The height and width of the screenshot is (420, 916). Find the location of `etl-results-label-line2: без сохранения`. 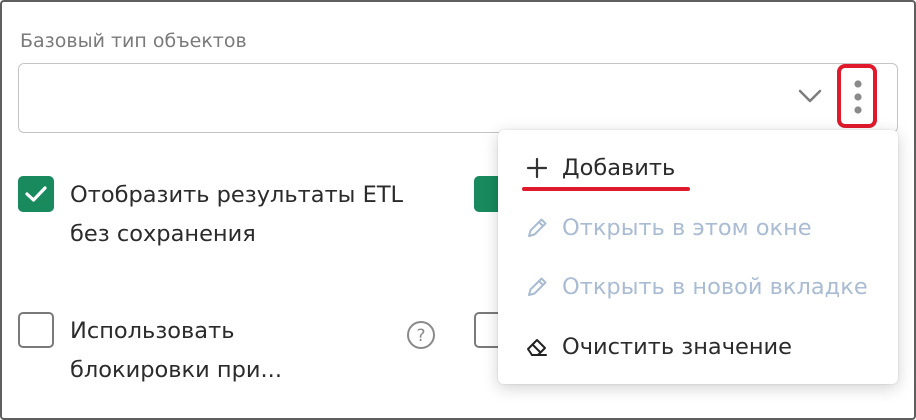

etl-results-label-line2: без сохранения is located at coordinates (163, 234).